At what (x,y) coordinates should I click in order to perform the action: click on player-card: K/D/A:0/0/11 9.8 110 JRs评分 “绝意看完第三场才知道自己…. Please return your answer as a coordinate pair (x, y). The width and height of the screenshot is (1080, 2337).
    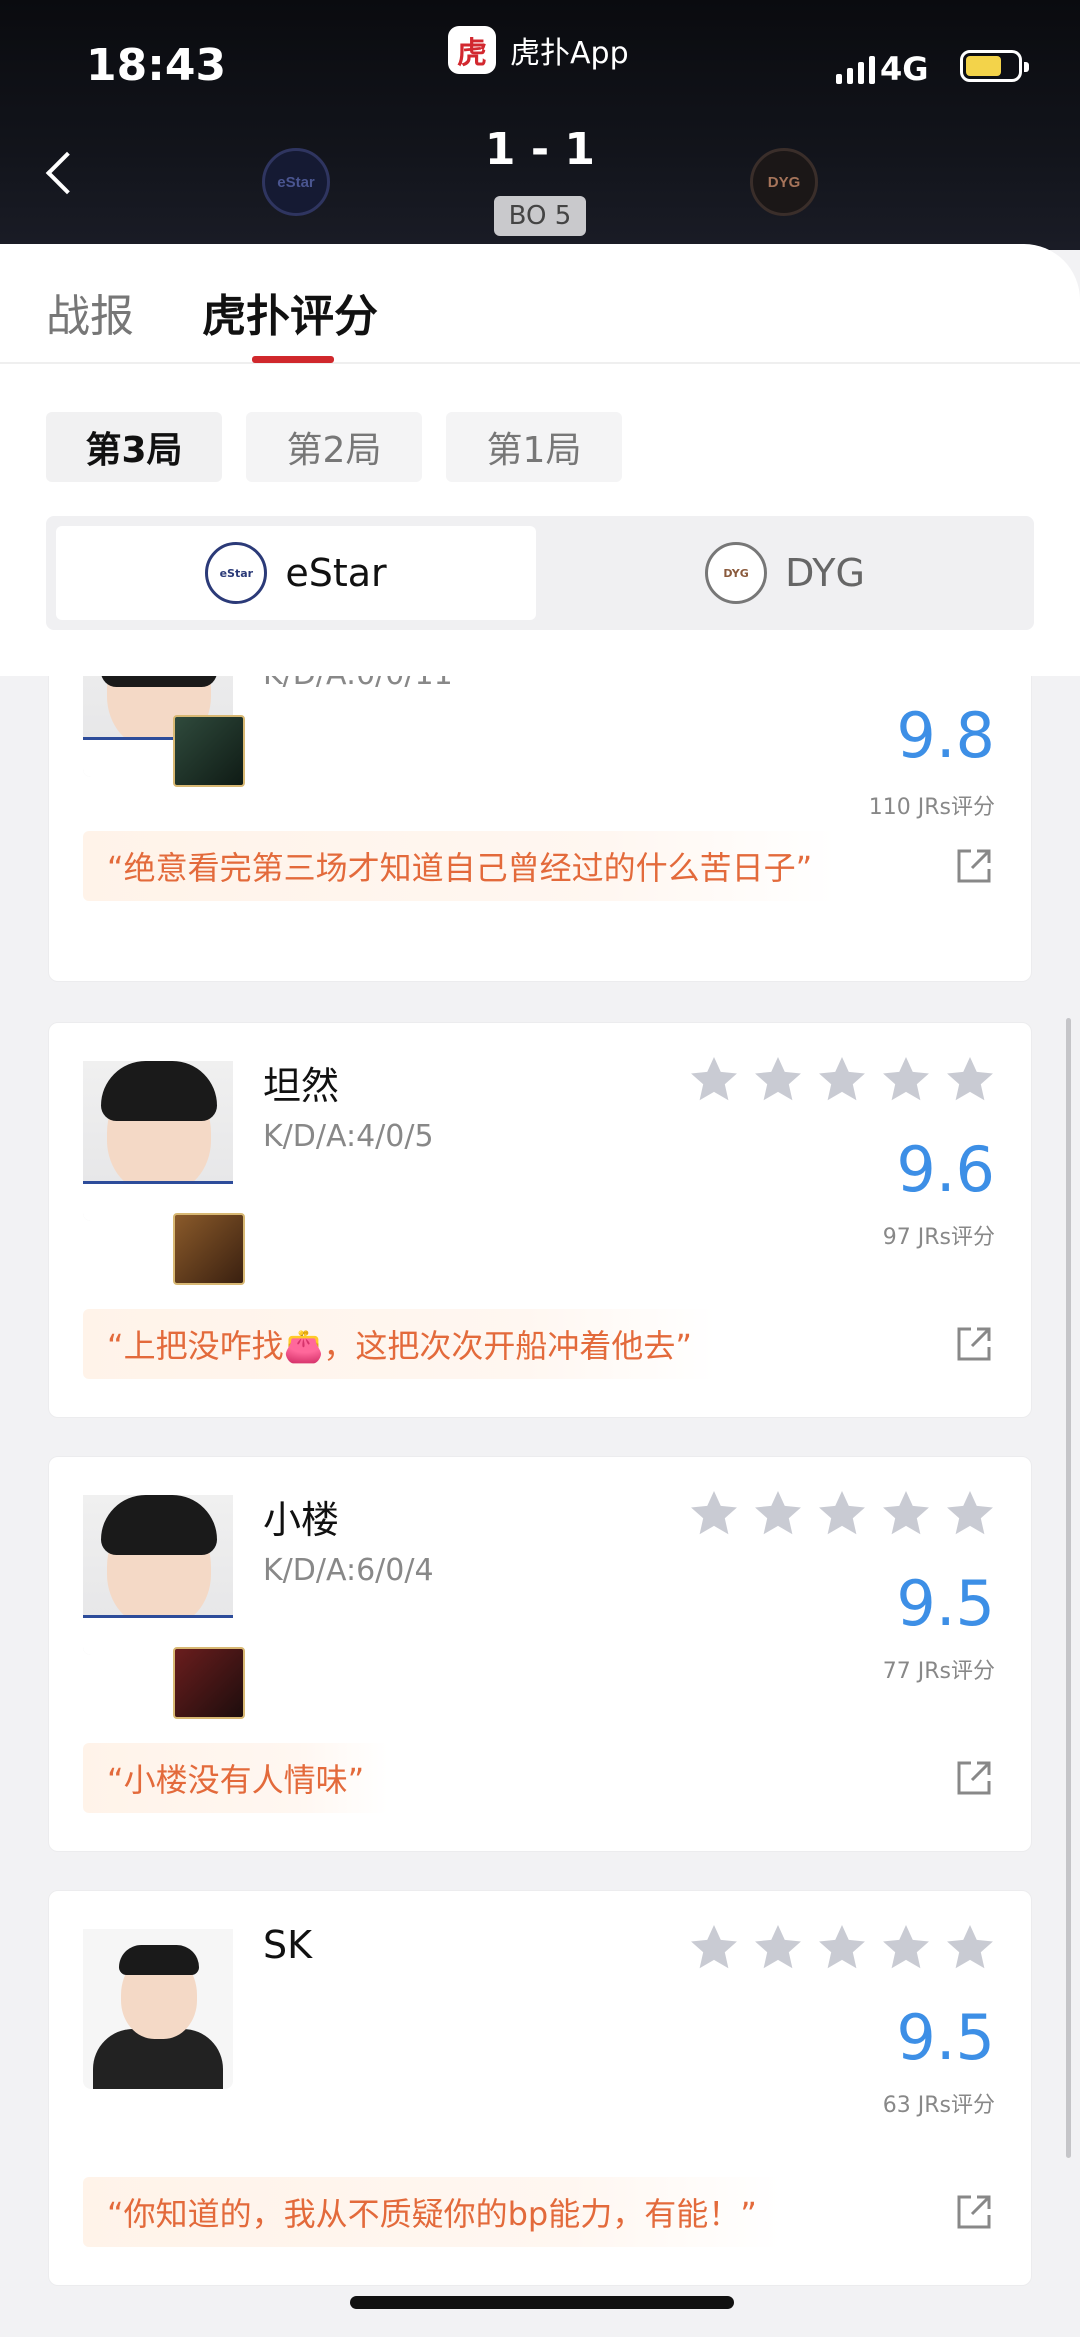
    Looking at the image, I should click on (540, 829).